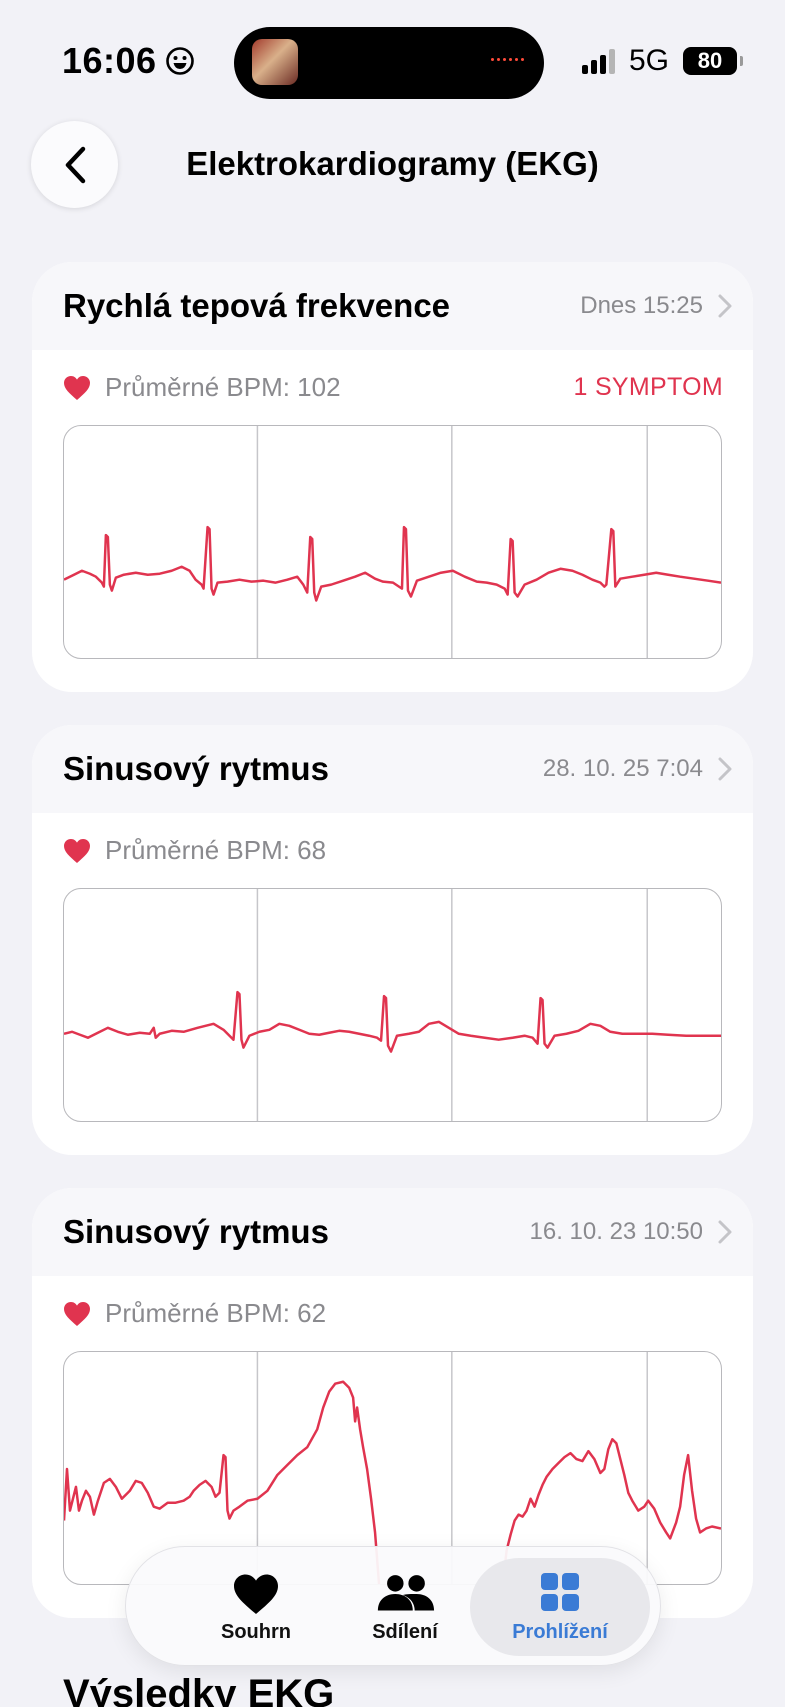  Describe the element at coordinates (179, 61) in the screenshot. I see `smiley-icon` at that location.